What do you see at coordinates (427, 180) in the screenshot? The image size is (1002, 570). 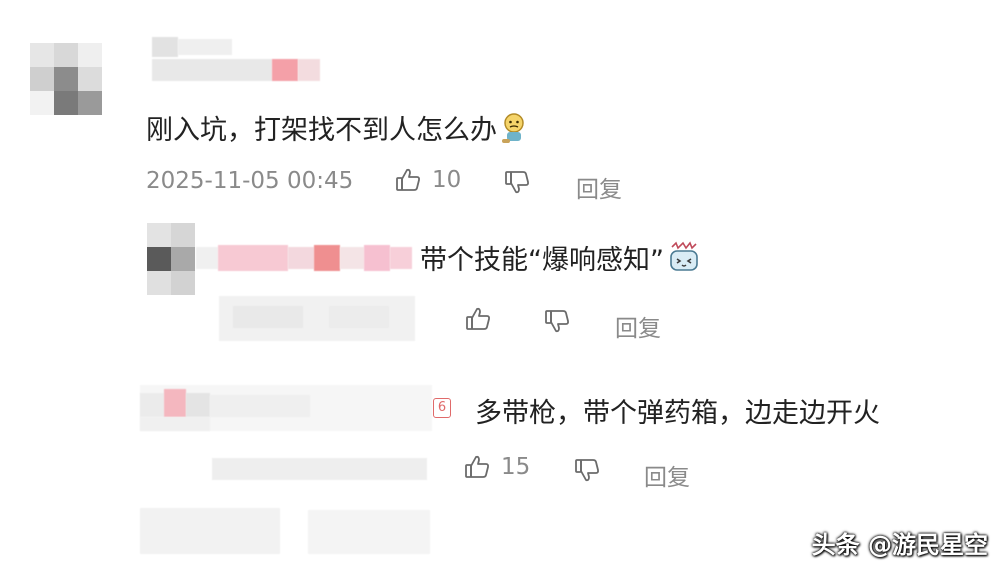 I see `like-button: 10` at bounding box center [427, 180].